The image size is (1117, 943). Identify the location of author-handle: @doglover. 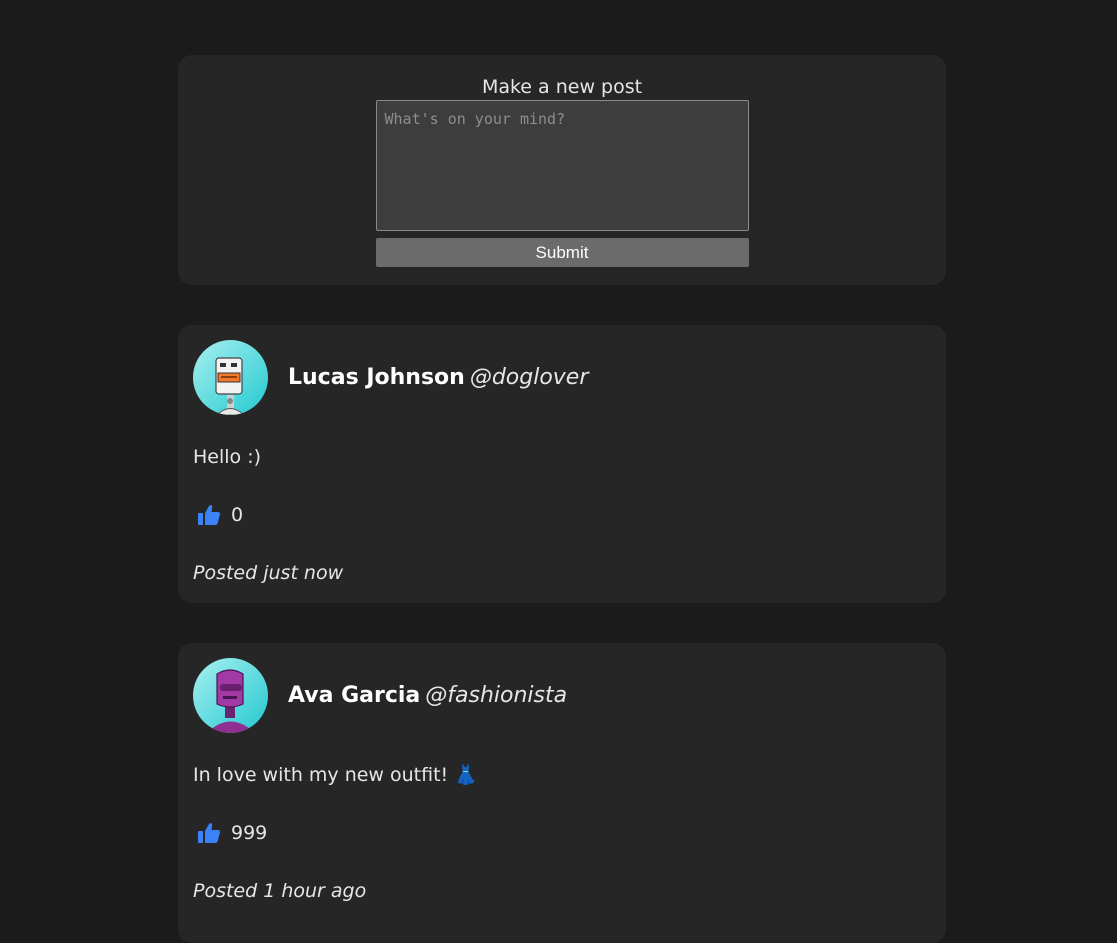
(529, 377).